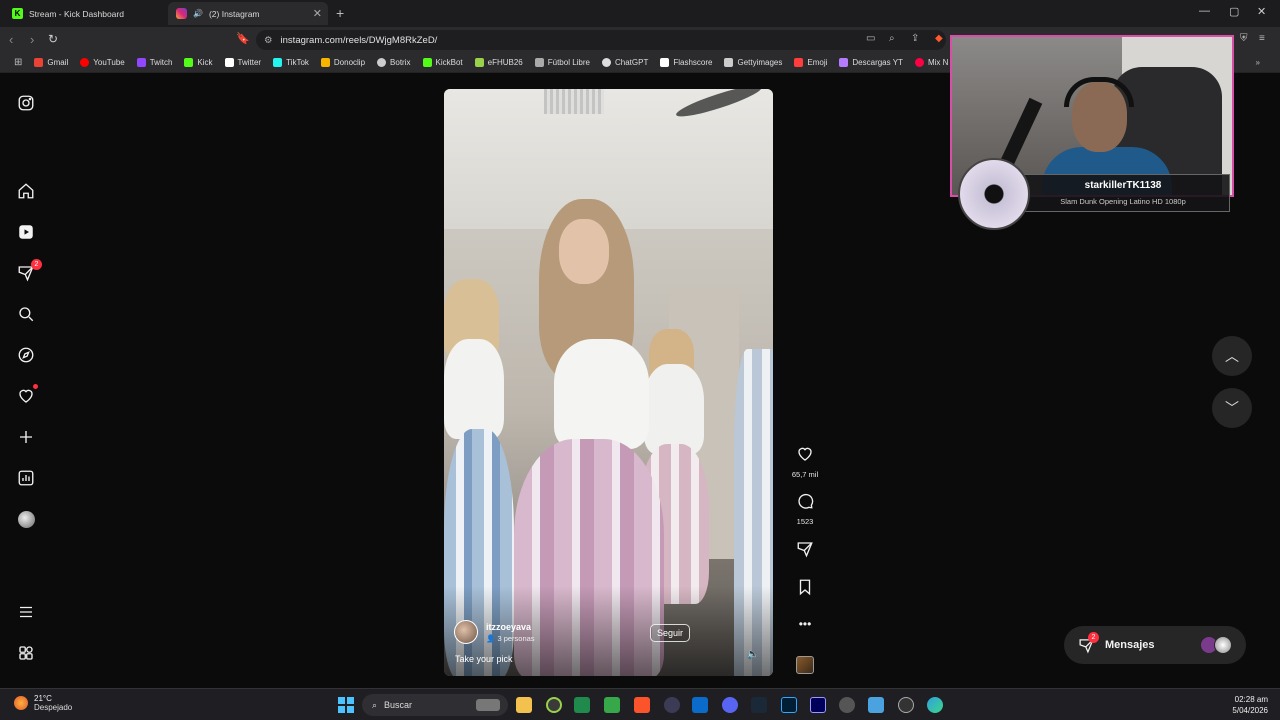  I want to click on bookmark-gmail: Gmail, so click(51, 62).